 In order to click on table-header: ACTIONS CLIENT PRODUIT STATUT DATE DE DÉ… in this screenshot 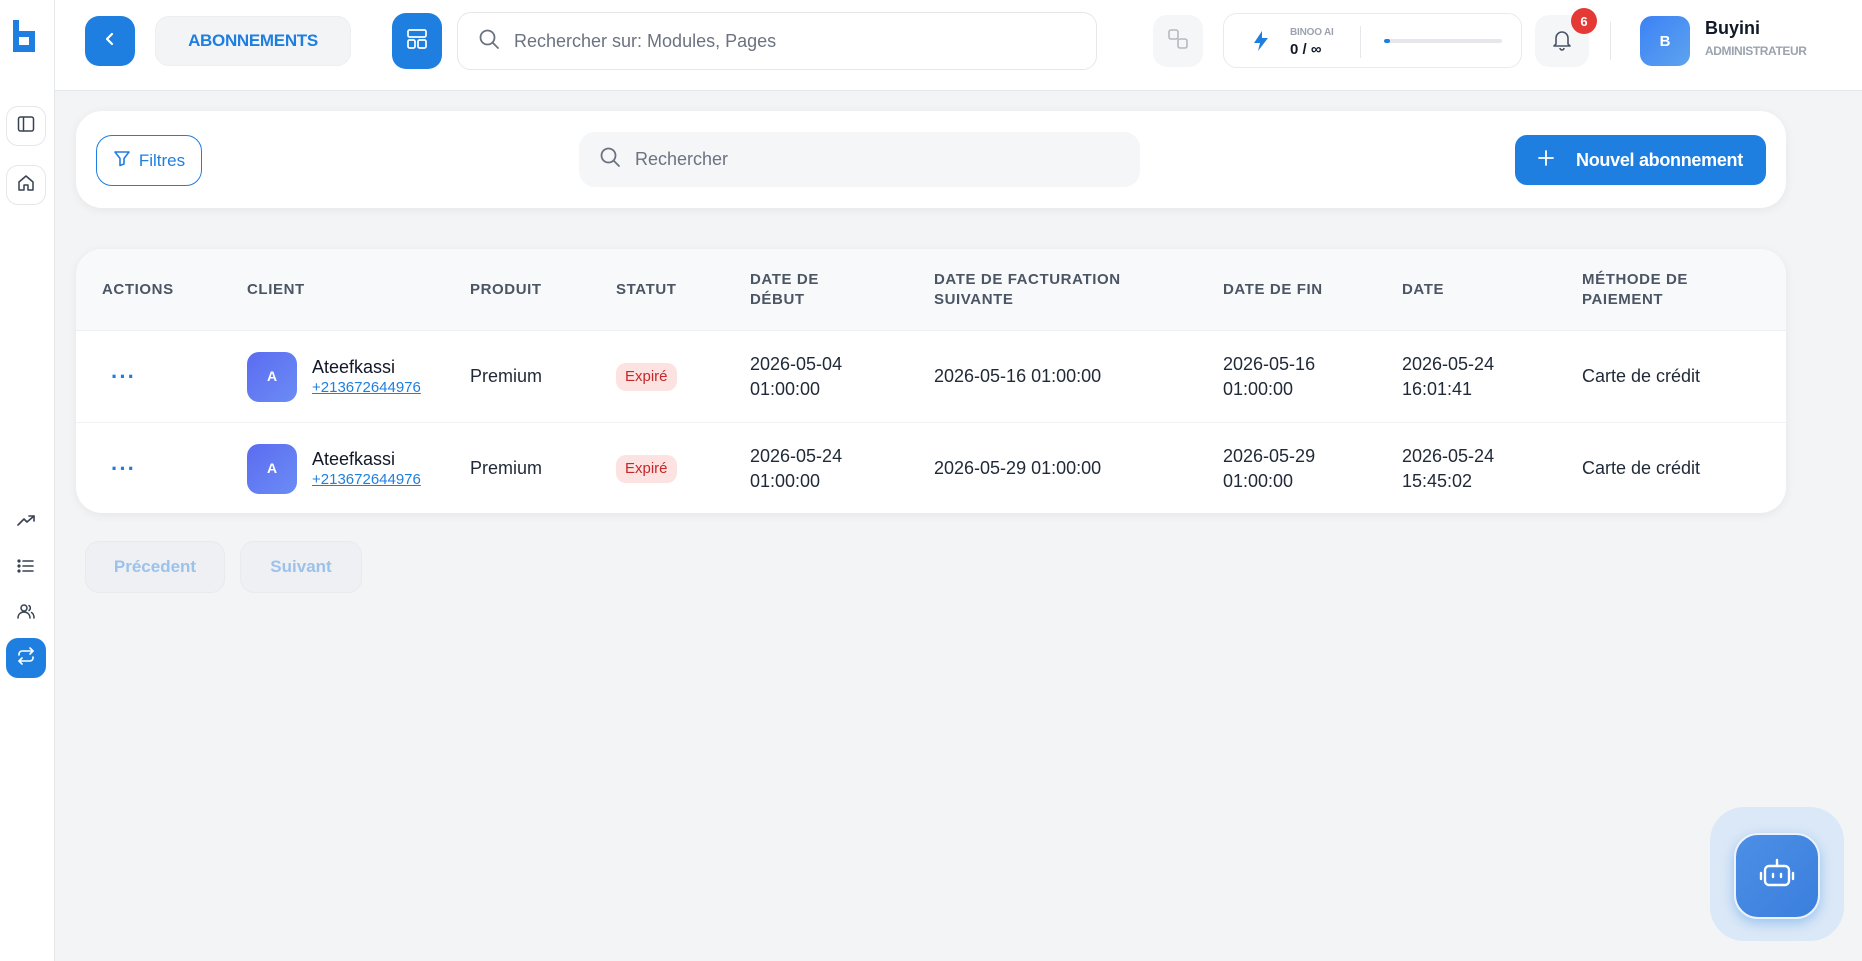, I will do `click(931, 290)`.